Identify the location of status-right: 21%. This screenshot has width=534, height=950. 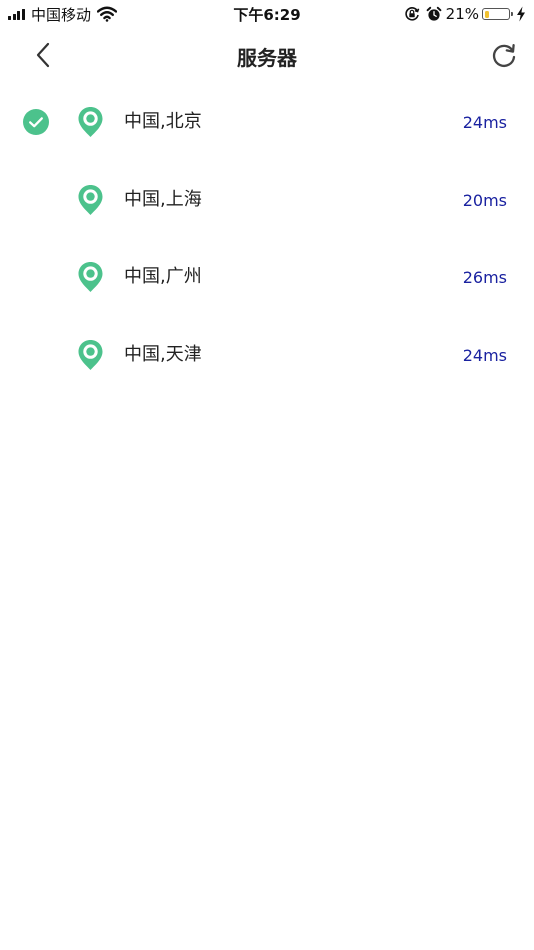
(465, 14).